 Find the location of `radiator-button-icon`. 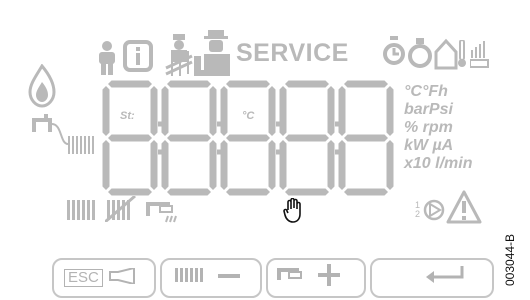

radiator-button-icon is located at coordinates (189, 275).